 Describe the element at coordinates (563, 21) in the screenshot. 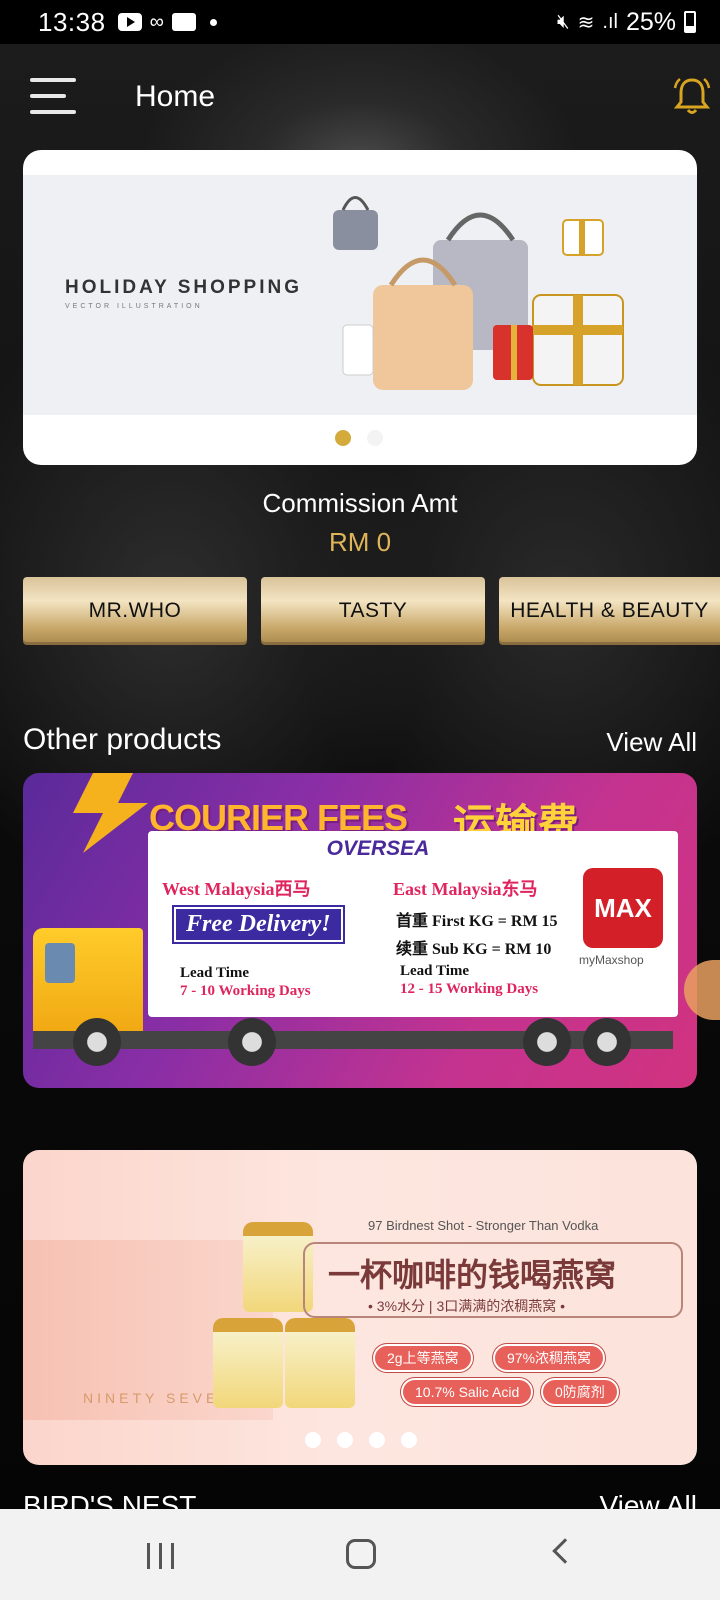

I see `mute-icon: 🔇︎` at that location.